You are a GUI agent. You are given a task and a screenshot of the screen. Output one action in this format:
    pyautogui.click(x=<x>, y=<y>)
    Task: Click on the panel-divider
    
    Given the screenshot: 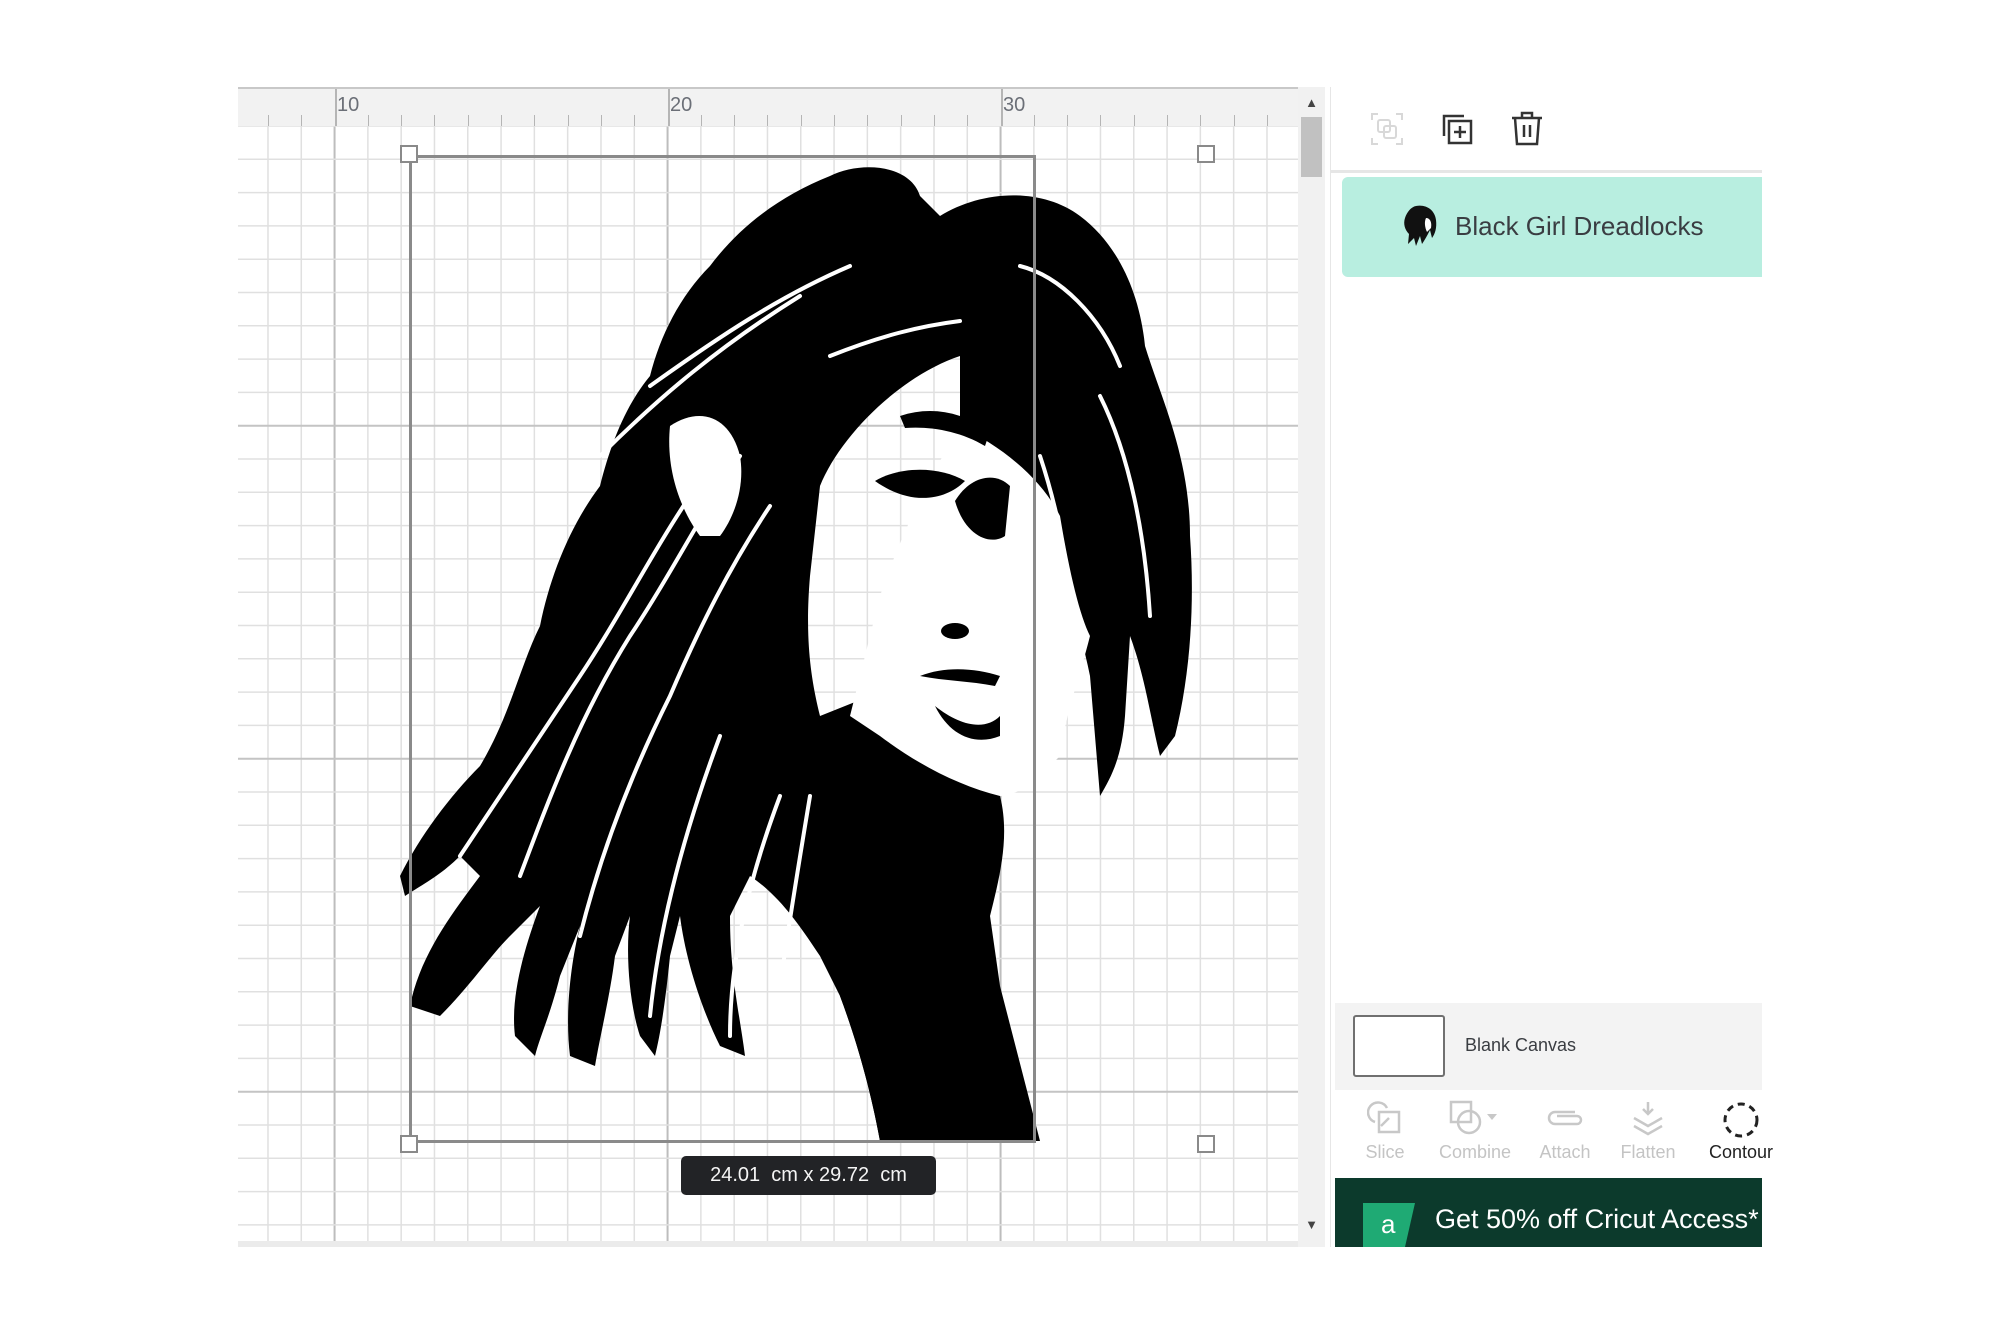 What is the action you would take?
    pyautogui.click(x=1546, y=171)
    